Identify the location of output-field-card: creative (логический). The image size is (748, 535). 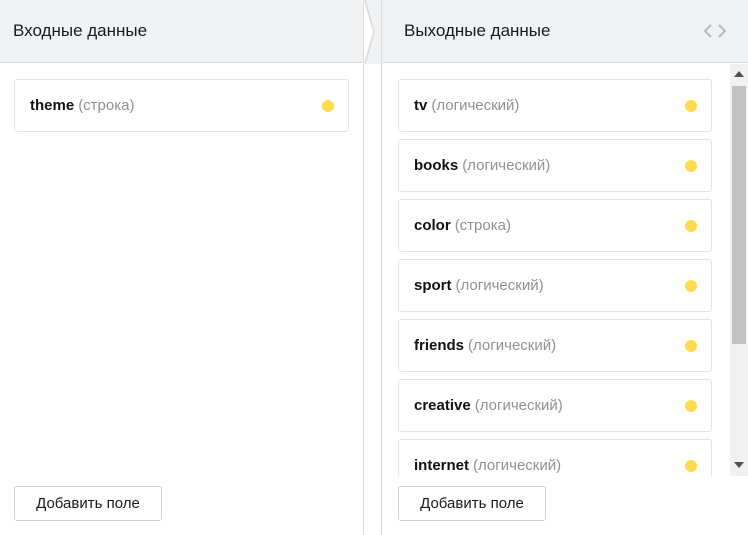
(555, 405).